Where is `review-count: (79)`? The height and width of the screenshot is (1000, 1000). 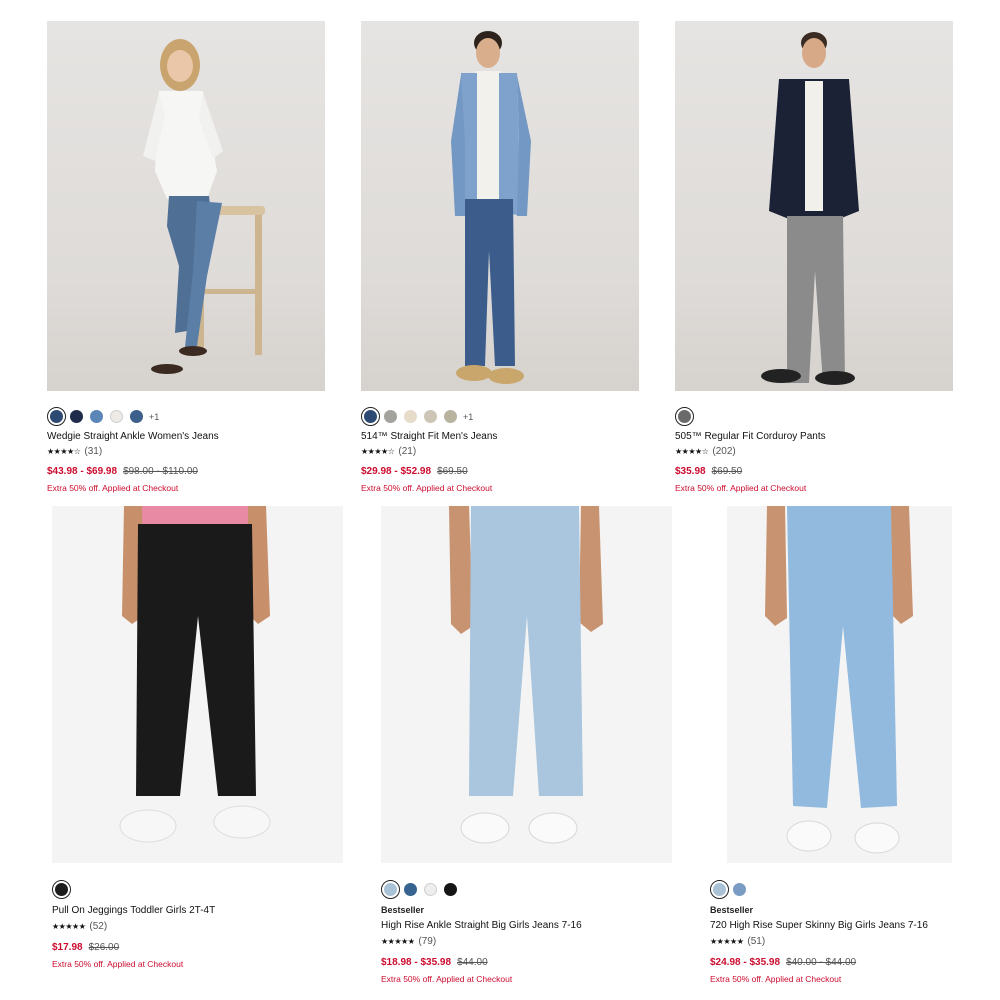
review-count: (79) is located at coordinates (427, 941).